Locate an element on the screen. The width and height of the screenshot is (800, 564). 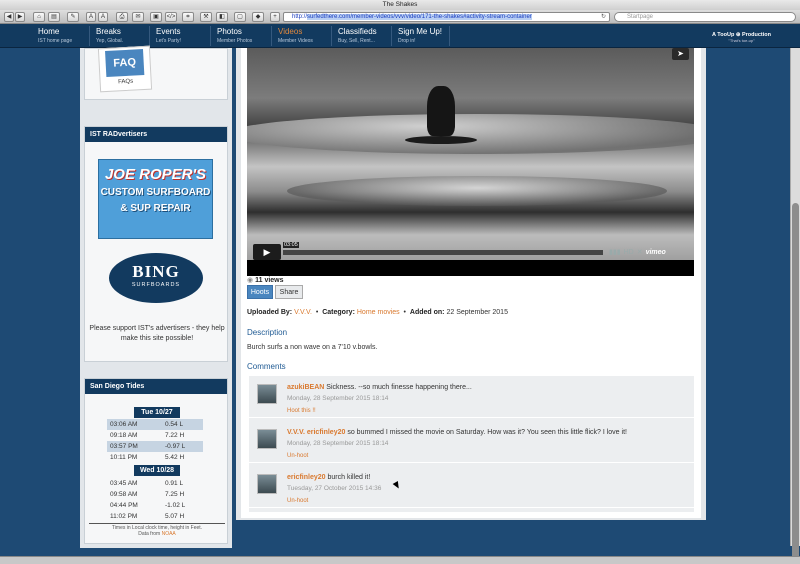
tide-row: 03:45 AM 0.91 L is located at coordinates (147, 483).